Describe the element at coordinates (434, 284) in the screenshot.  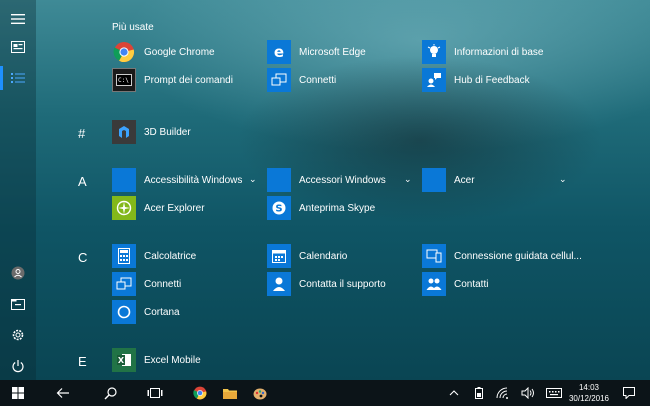
I see `people-icon` at that location.